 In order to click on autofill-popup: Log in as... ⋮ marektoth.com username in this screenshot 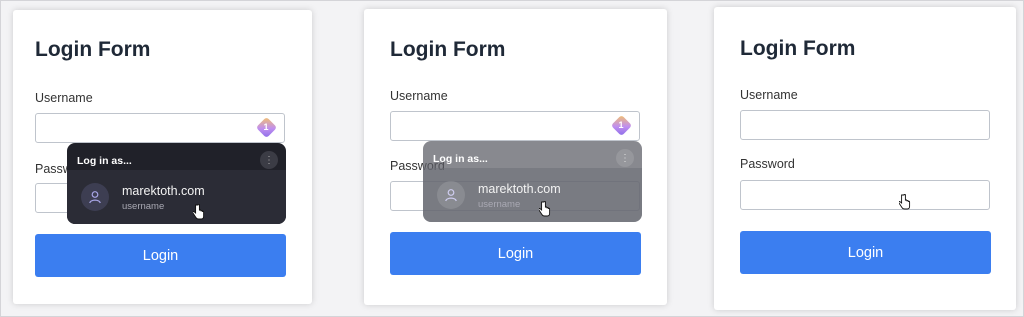, I will do `click(176, 183)`.